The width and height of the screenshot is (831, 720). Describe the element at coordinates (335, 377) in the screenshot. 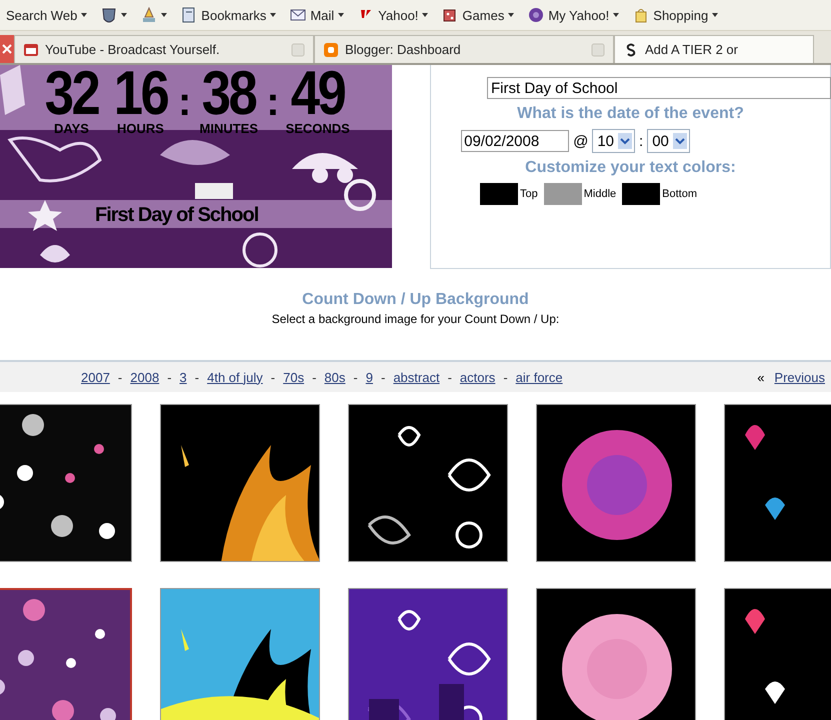

I see `category-link: 80s` at that location.